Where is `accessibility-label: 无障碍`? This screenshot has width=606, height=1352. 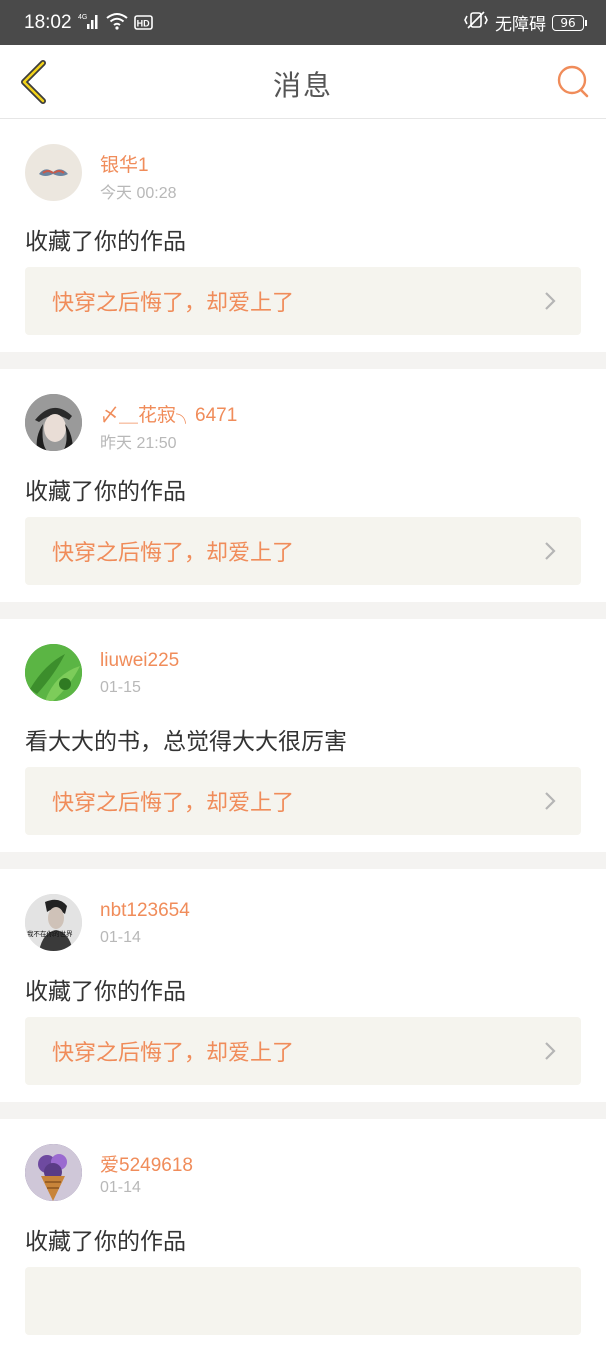
accessibility-label: 无障碍 is located at coordinates (520, 25).